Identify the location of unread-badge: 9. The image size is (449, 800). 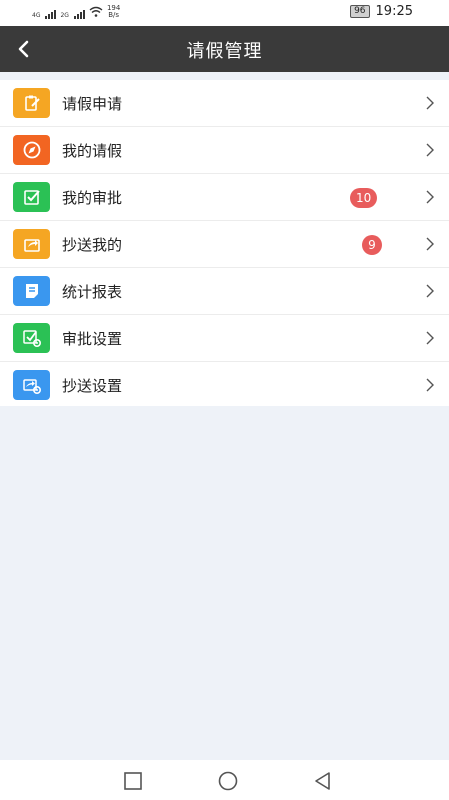
(372, 245).